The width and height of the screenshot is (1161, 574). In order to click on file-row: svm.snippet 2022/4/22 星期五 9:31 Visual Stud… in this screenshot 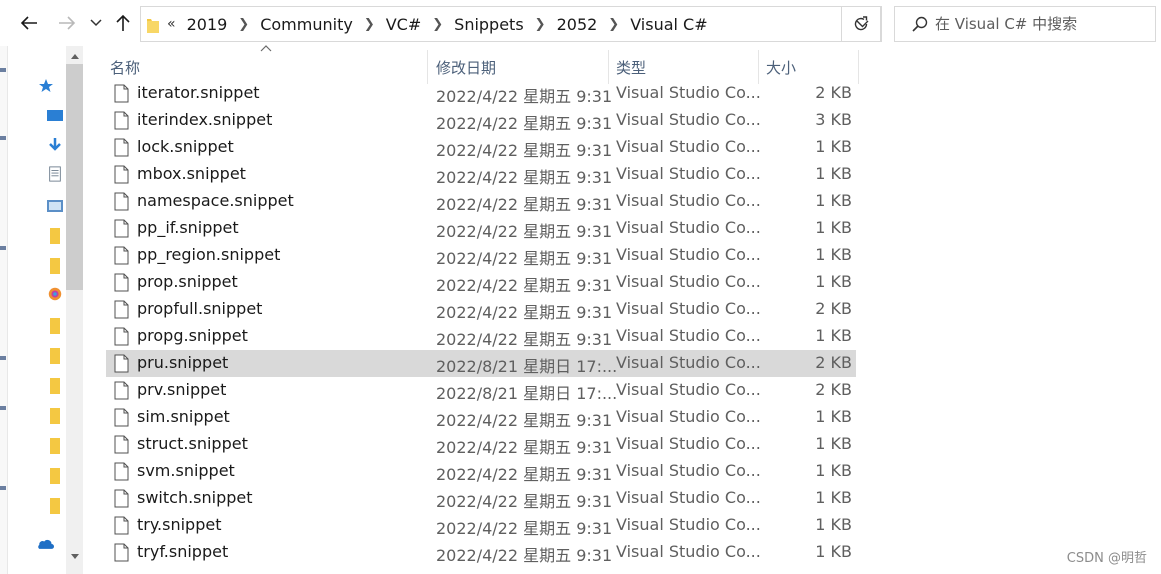, I will do `click(481, 471)`.